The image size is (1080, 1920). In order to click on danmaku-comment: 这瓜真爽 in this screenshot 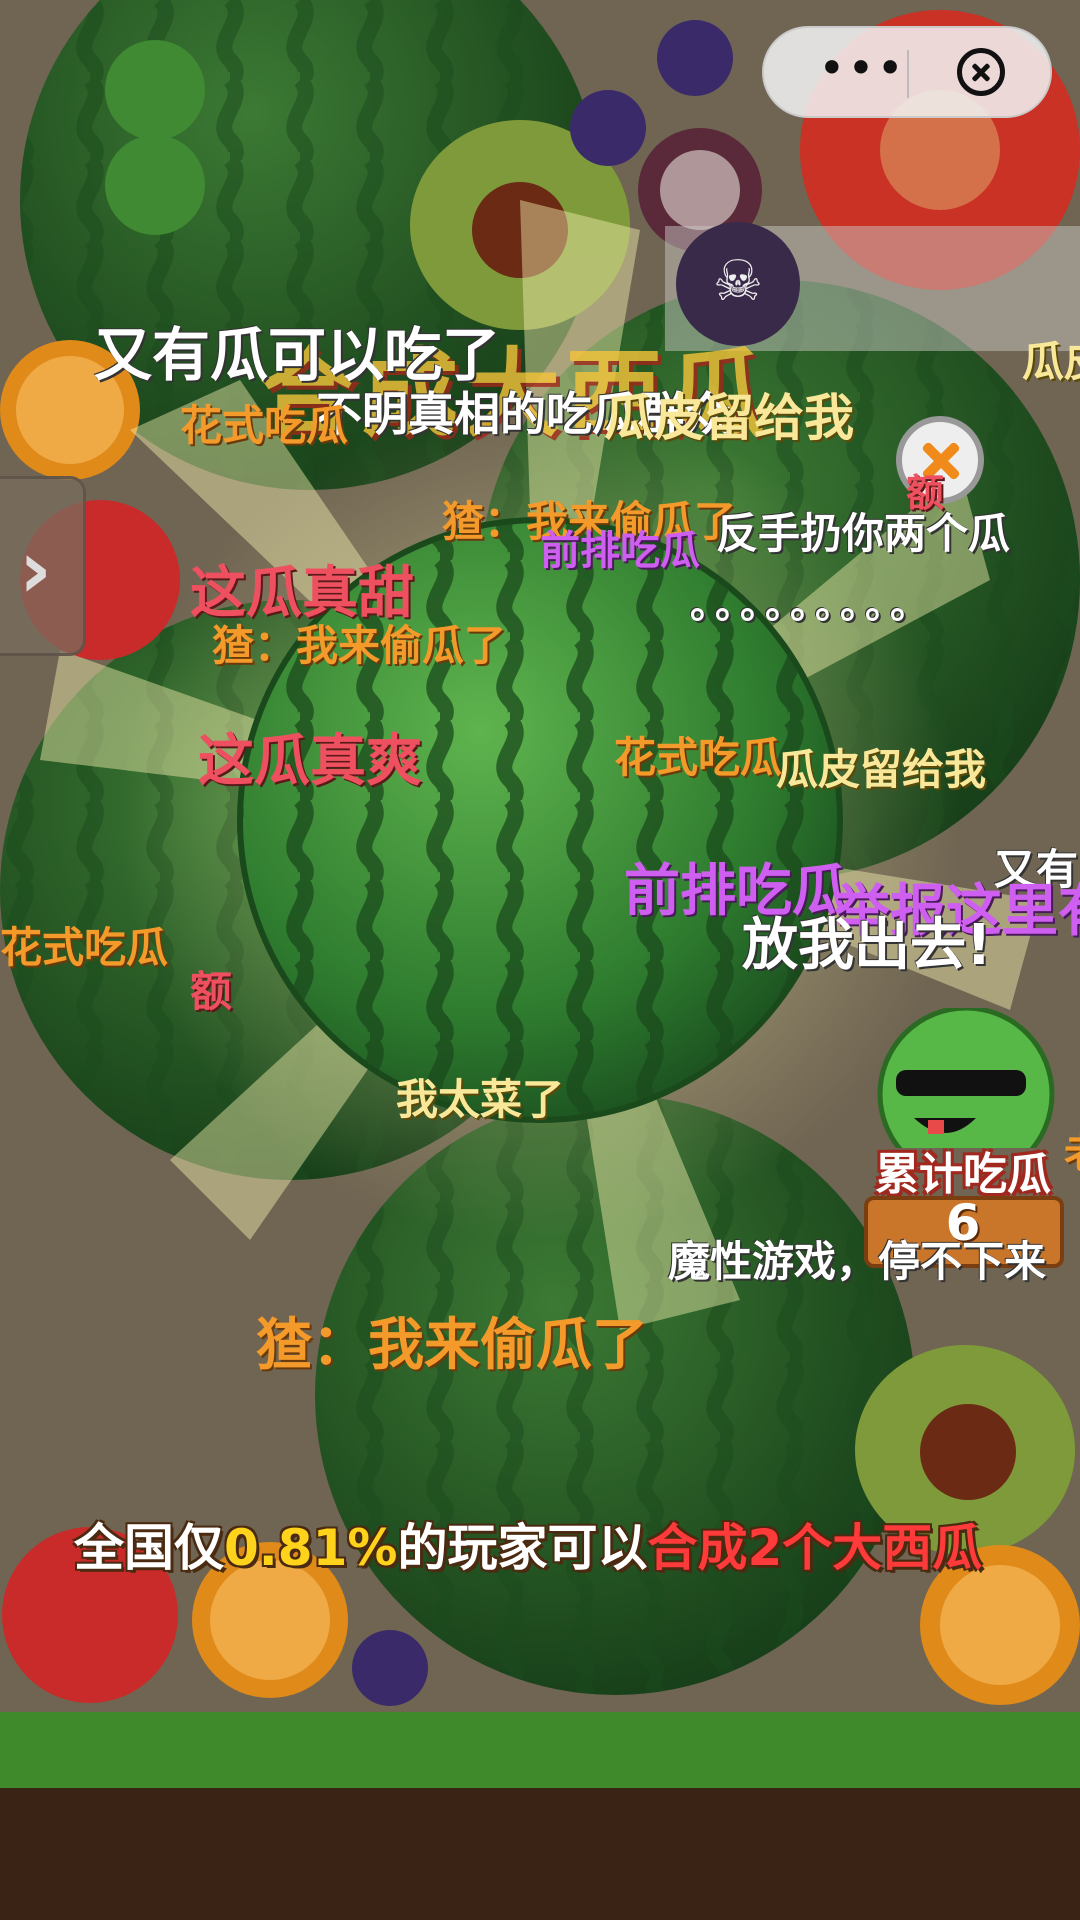, I will do `click(310, 761)`.